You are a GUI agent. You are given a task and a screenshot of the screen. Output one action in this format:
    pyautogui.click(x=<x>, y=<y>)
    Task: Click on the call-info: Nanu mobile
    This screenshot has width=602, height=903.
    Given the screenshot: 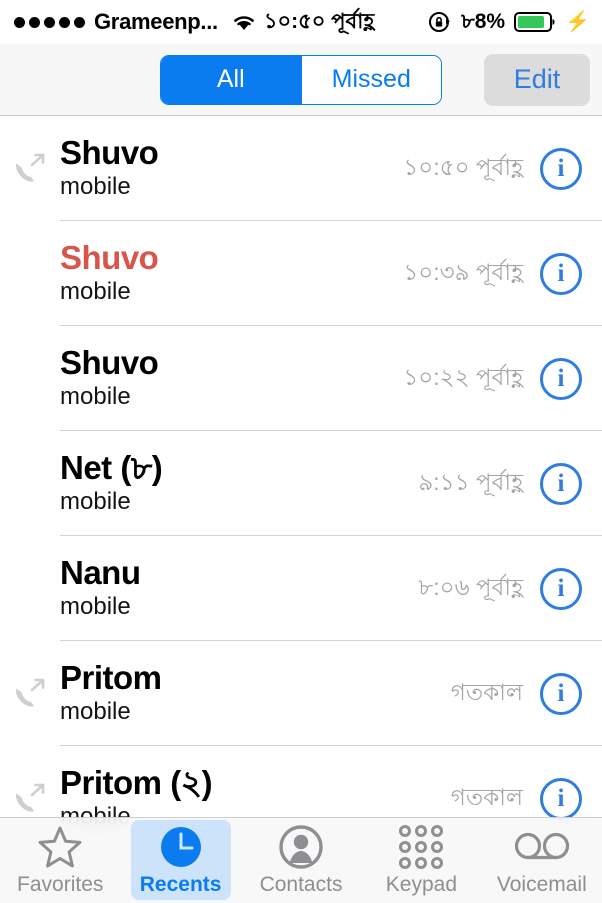 What is the action you would take?
    pyautogui.click(x=239, y=588)
    